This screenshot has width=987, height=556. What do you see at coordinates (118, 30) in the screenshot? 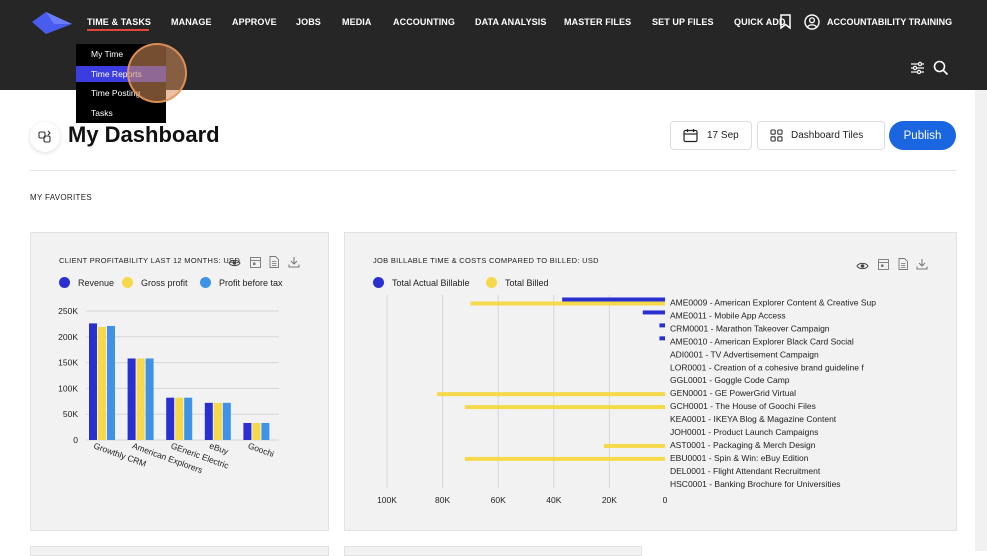
I see `active-nav-underline` at bounding box center [118, 30].